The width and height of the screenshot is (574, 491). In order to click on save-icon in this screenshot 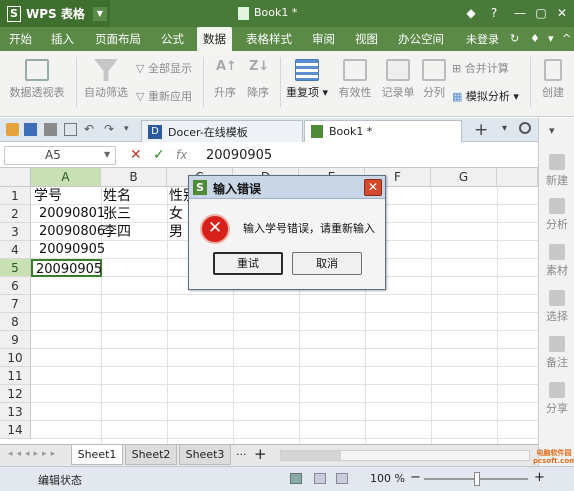, I will do `click(30, 129)`.